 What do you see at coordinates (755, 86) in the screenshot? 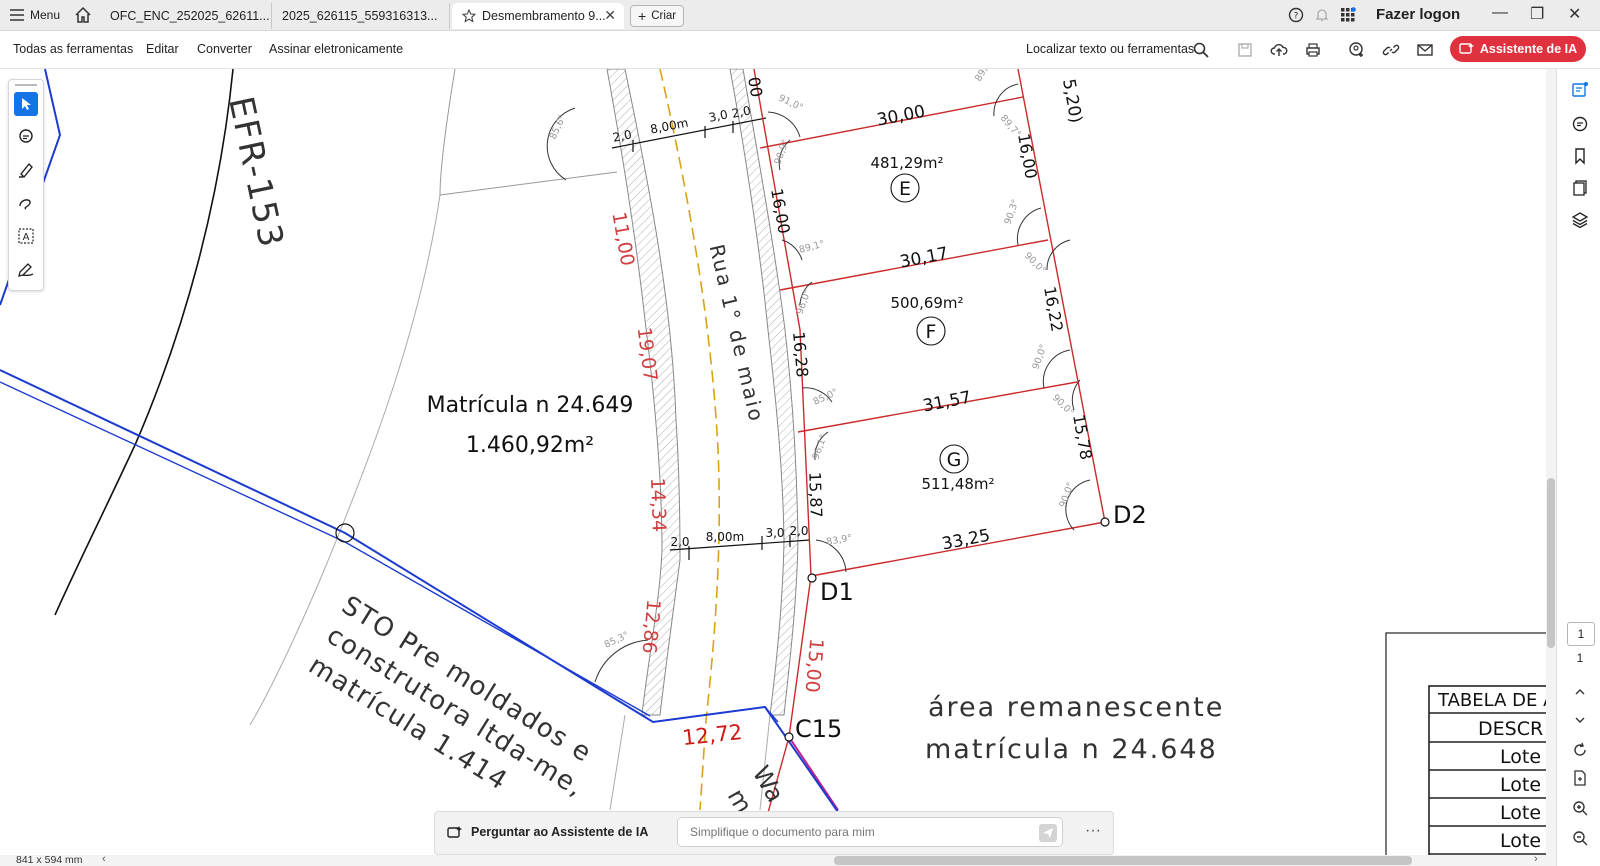
I see `partial-dim-top-left: 00` at bounding box center [755, 86].